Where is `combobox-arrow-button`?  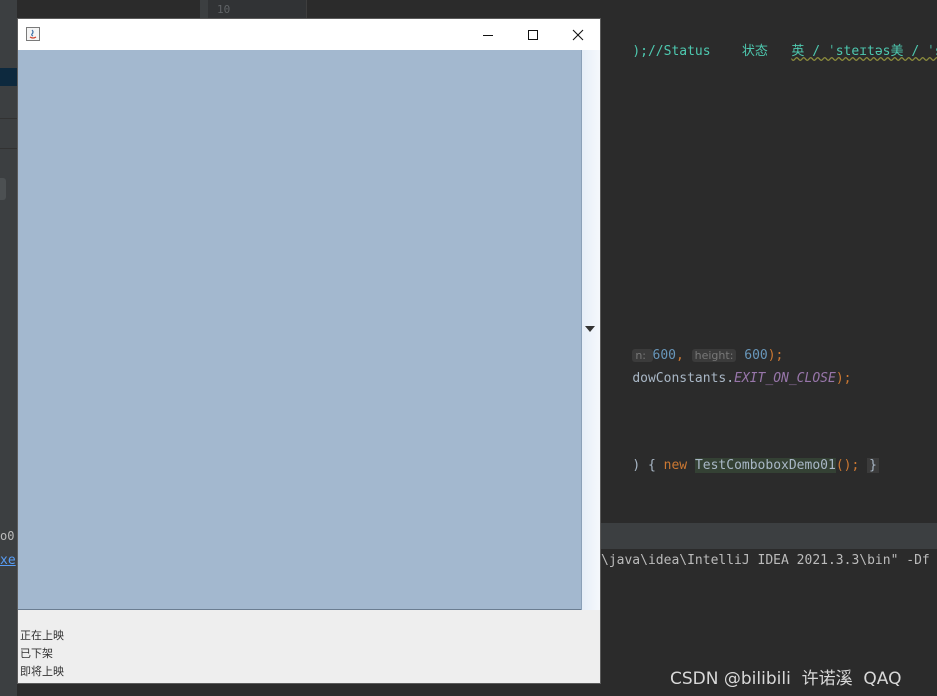 combobox-arrow-button is located at coordinates (590, 330).